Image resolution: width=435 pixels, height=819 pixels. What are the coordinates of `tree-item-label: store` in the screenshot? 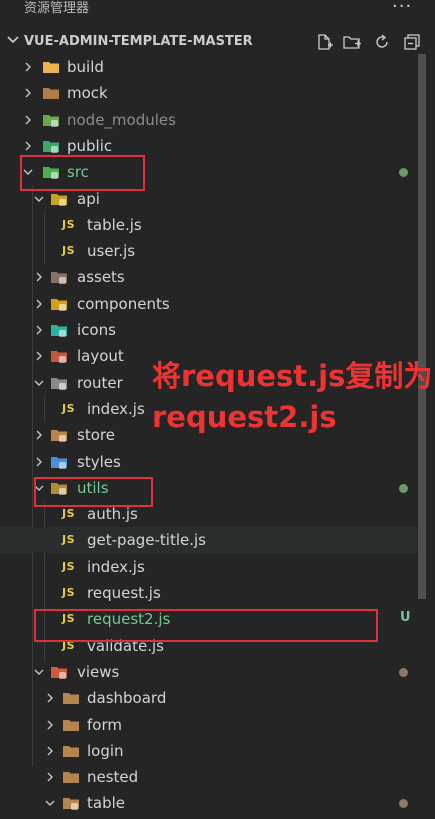 It's located at (96, 435).